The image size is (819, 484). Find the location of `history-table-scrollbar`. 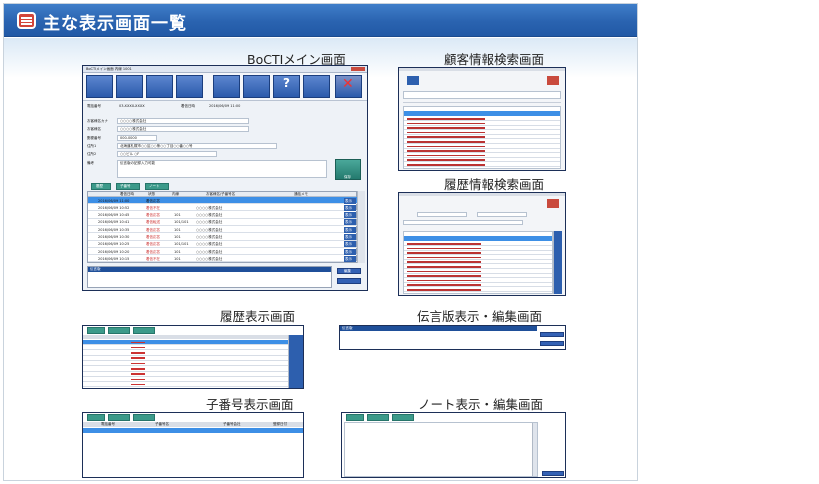

history-table-scrollbar is located at coordinates (361, 227).